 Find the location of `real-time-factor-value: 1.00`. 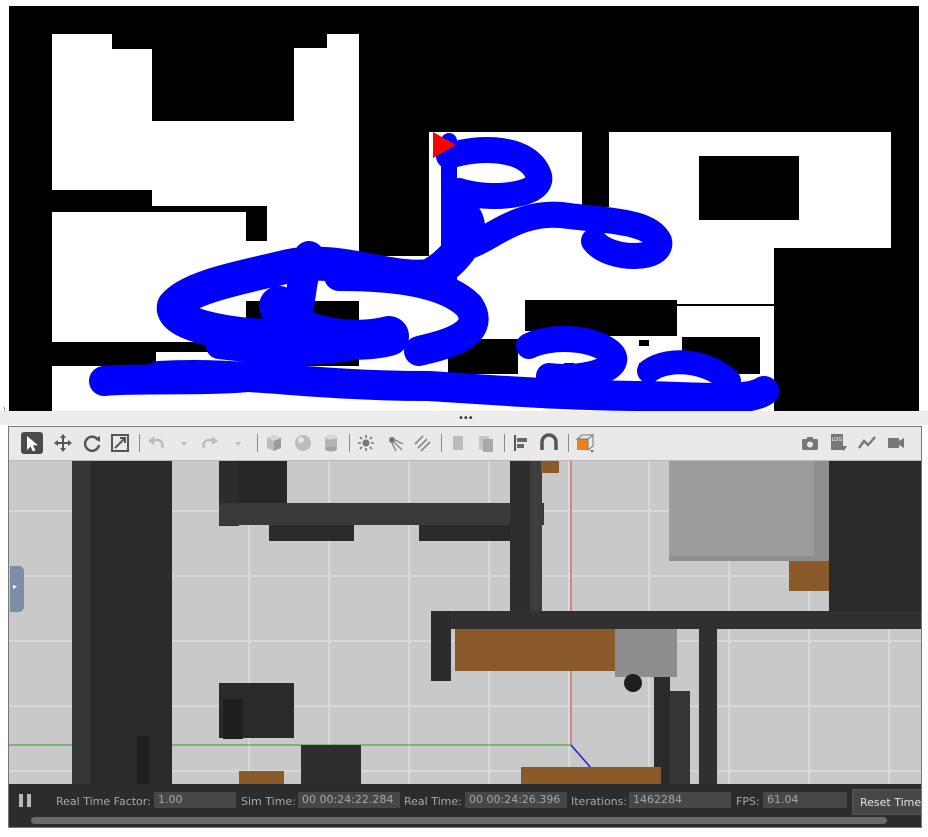

real-time-factor-value: 1.00 is located at coordinates (195, 800).